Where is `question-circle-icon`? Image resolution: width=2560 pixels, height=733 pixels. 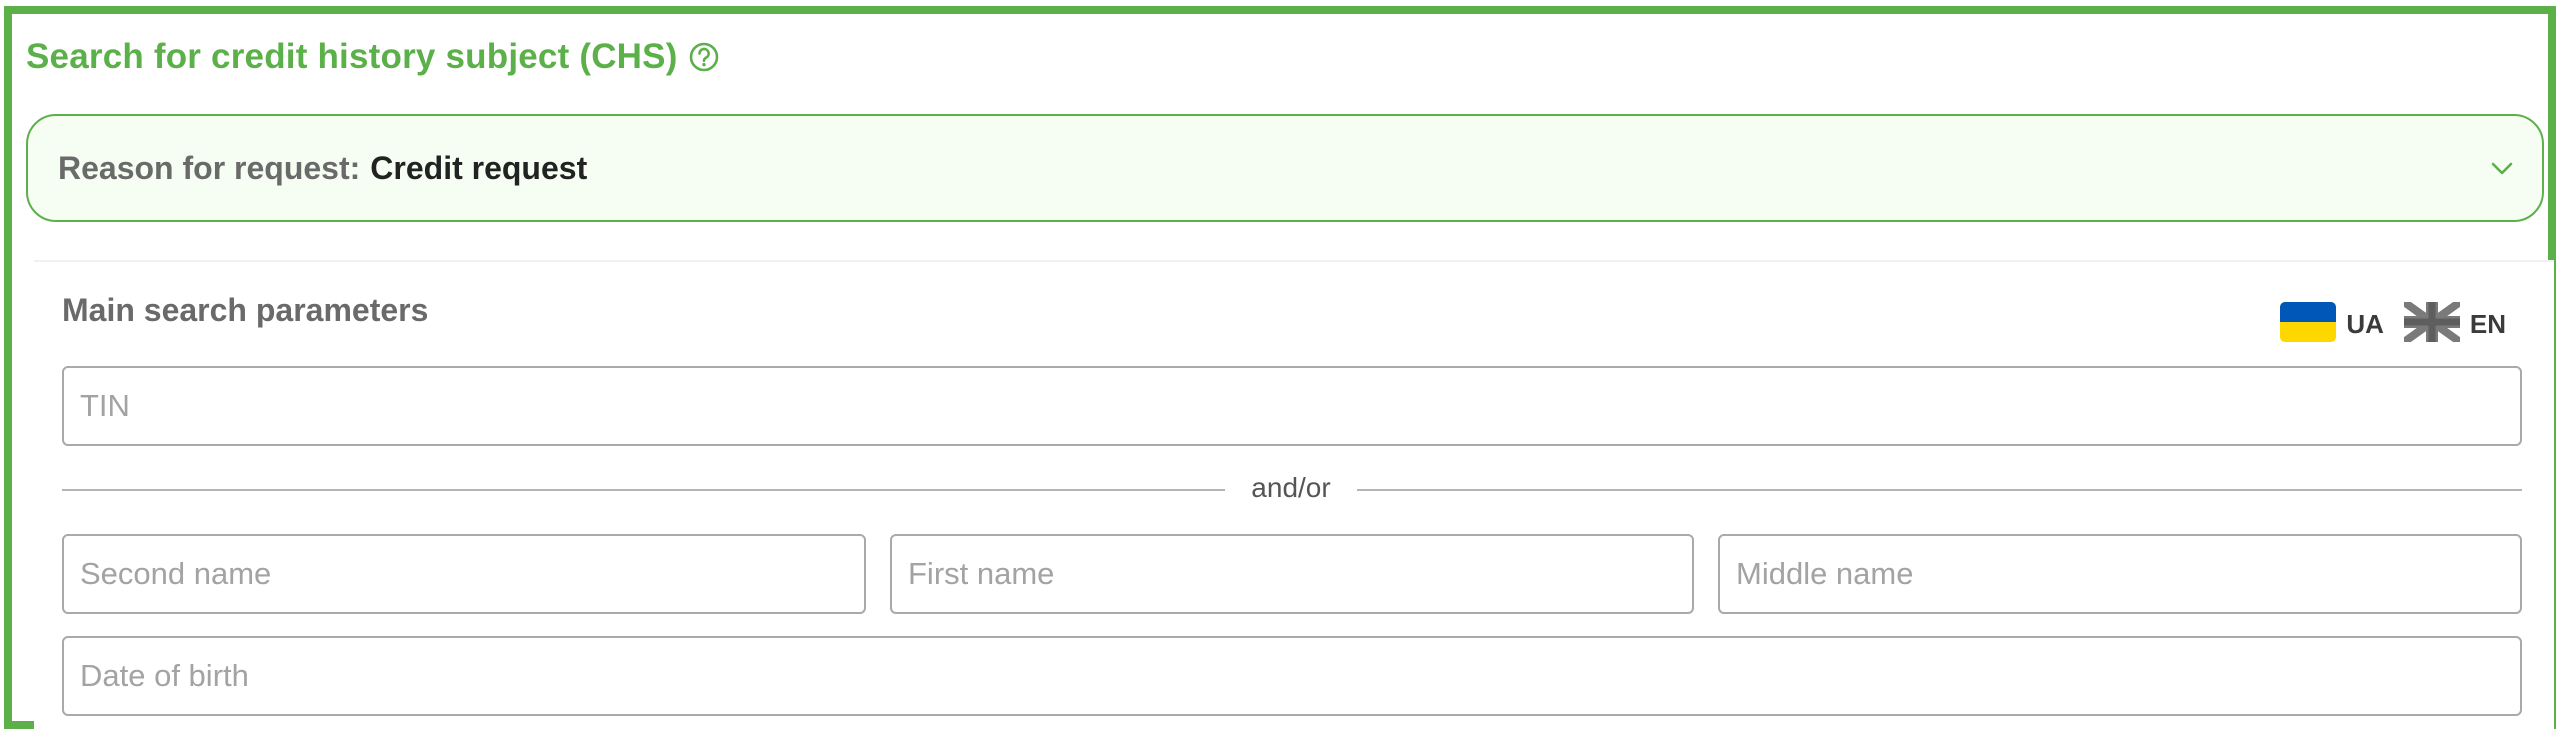 question-circle-icon is located at coordinates (704, 57).